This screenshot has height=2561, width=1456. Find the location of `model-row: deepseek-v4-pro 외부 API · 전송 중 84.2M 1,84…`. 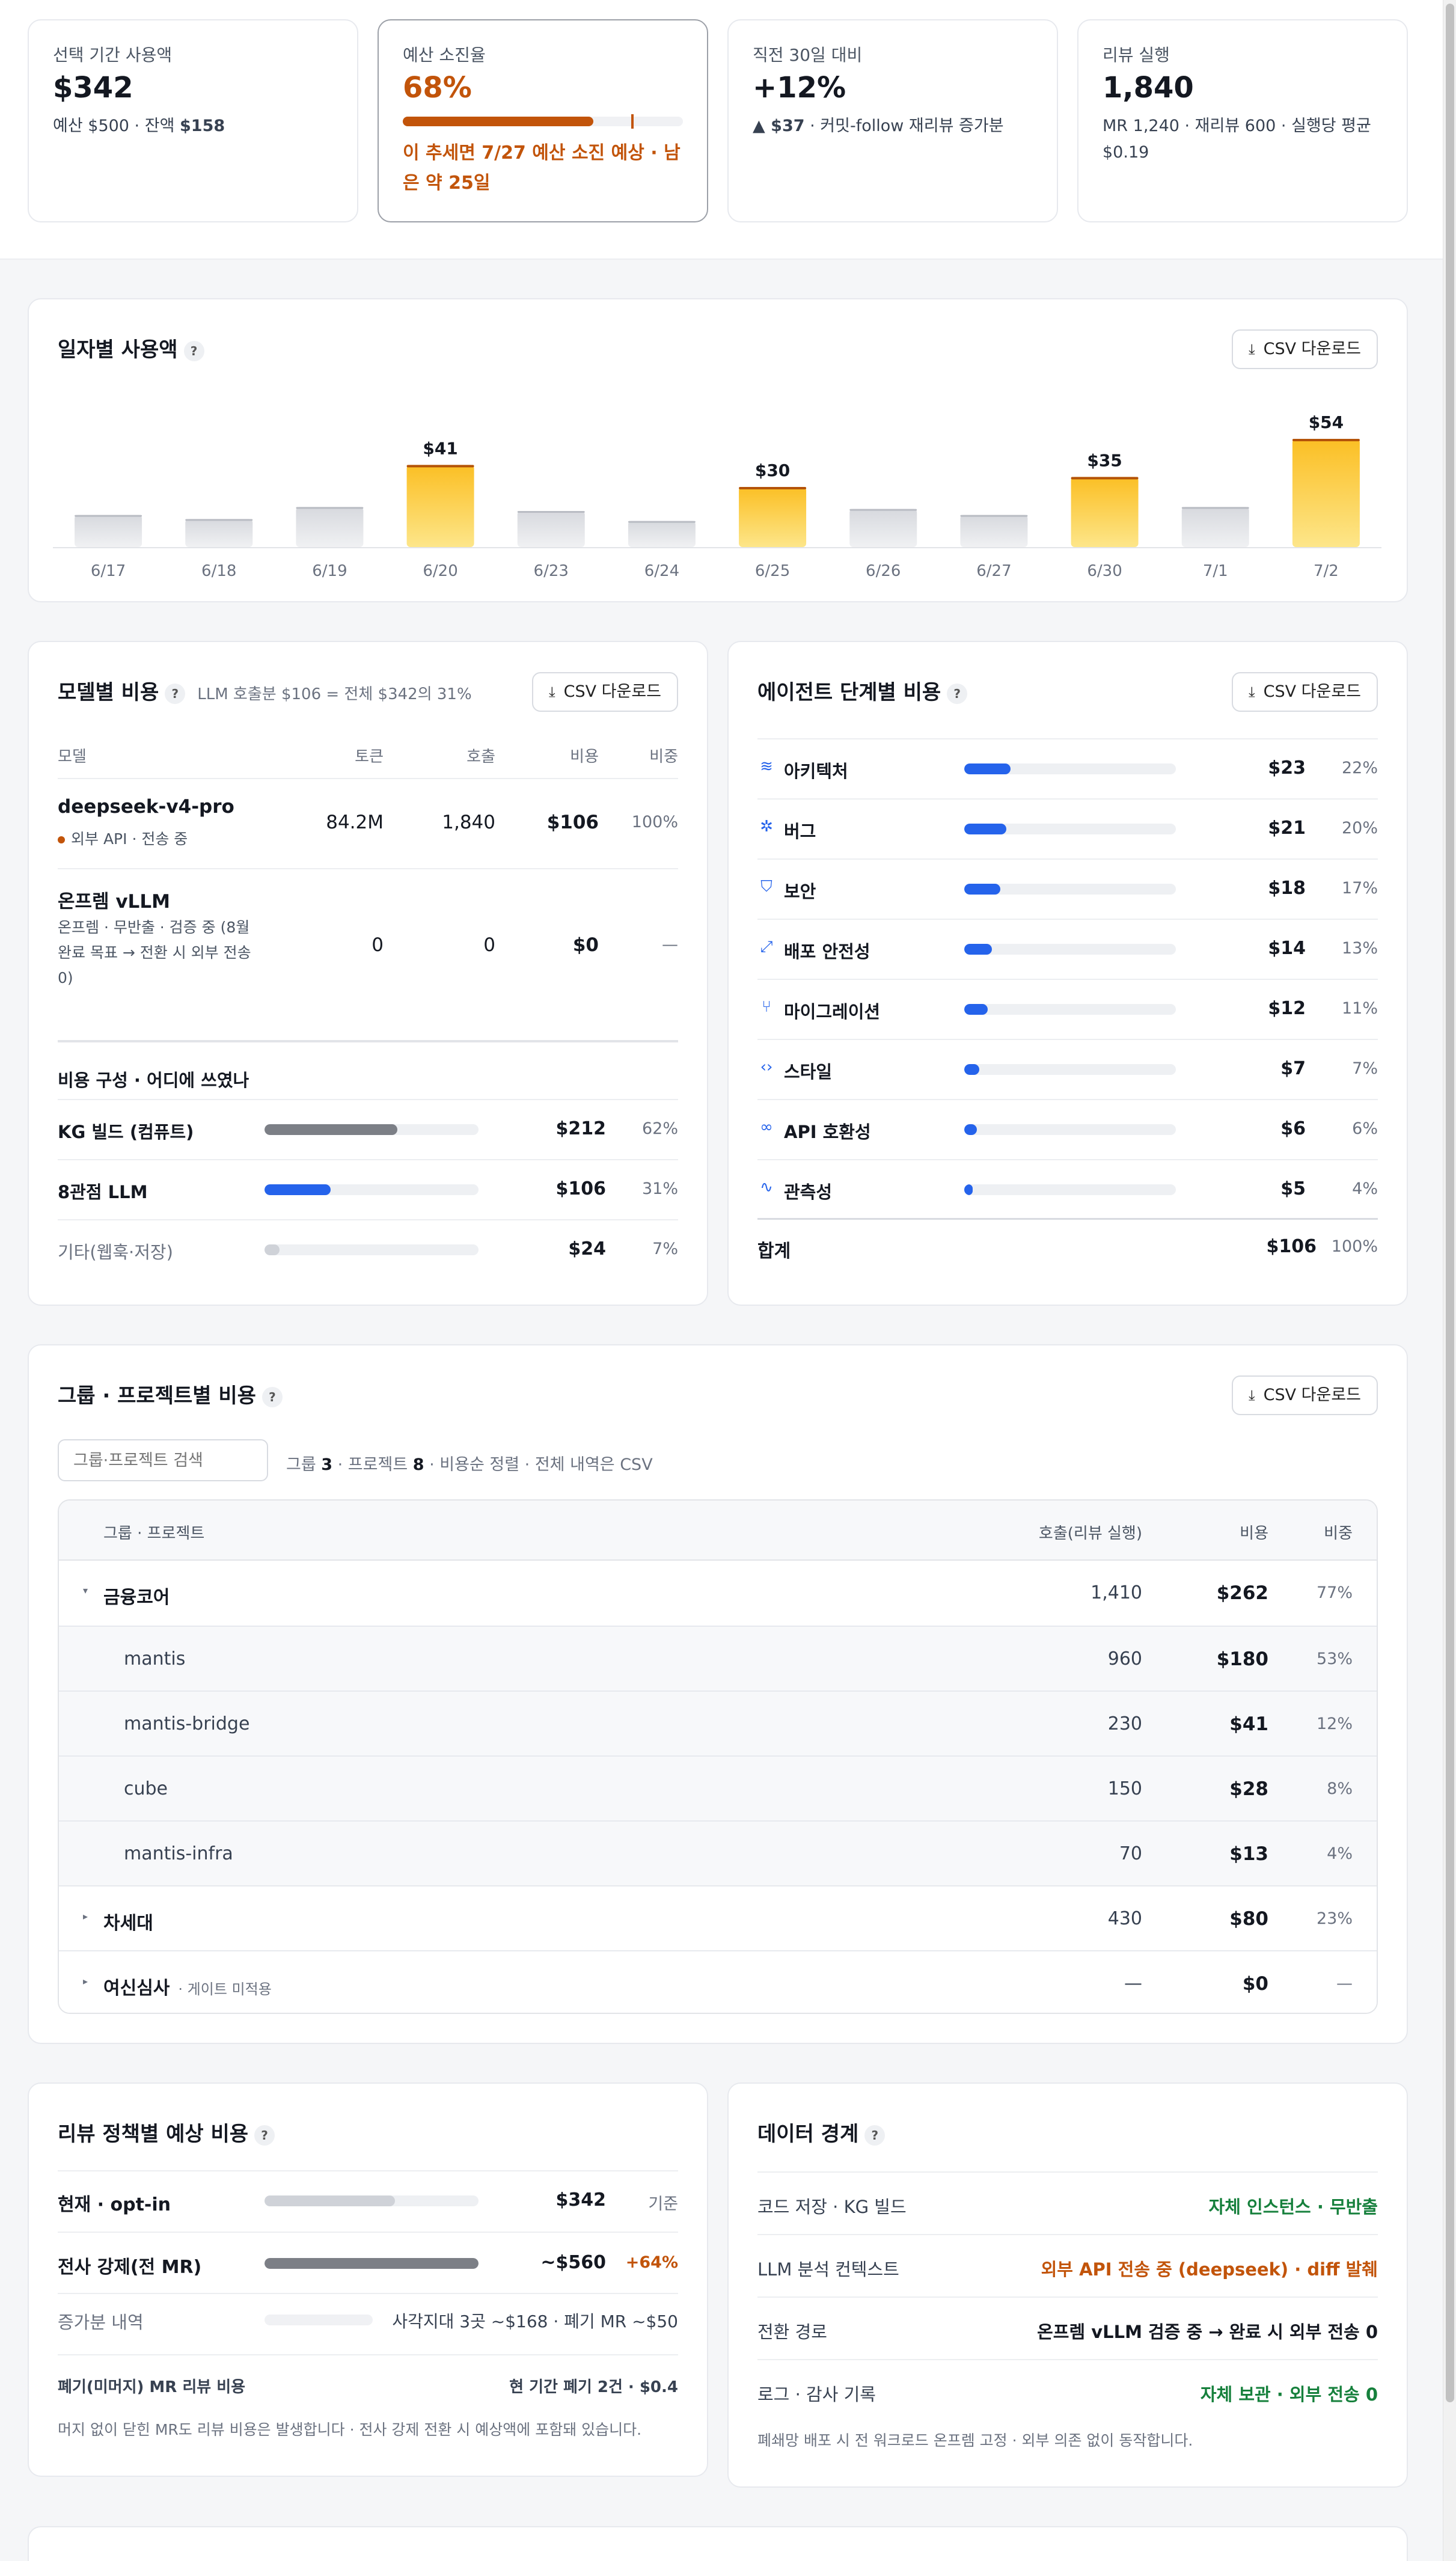

model-row: deepseek-v4-pro 외부 API · 전송 중 84.2M 1,84… is located at coordinates (368, 823).